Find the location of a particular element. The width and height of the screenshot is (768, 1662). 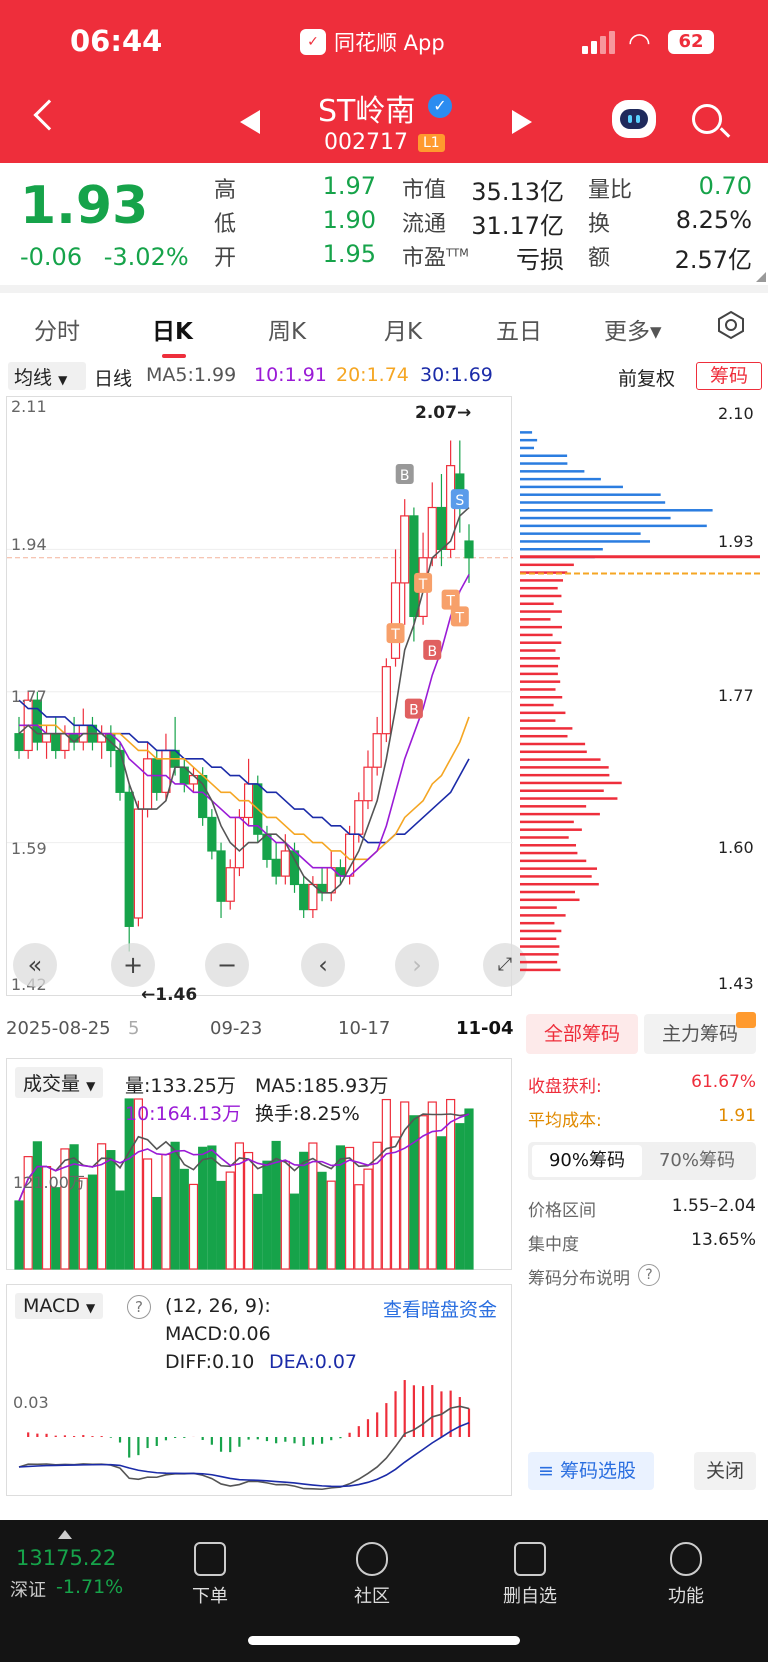

next-stock-icon is located at coordinates (522, 122).